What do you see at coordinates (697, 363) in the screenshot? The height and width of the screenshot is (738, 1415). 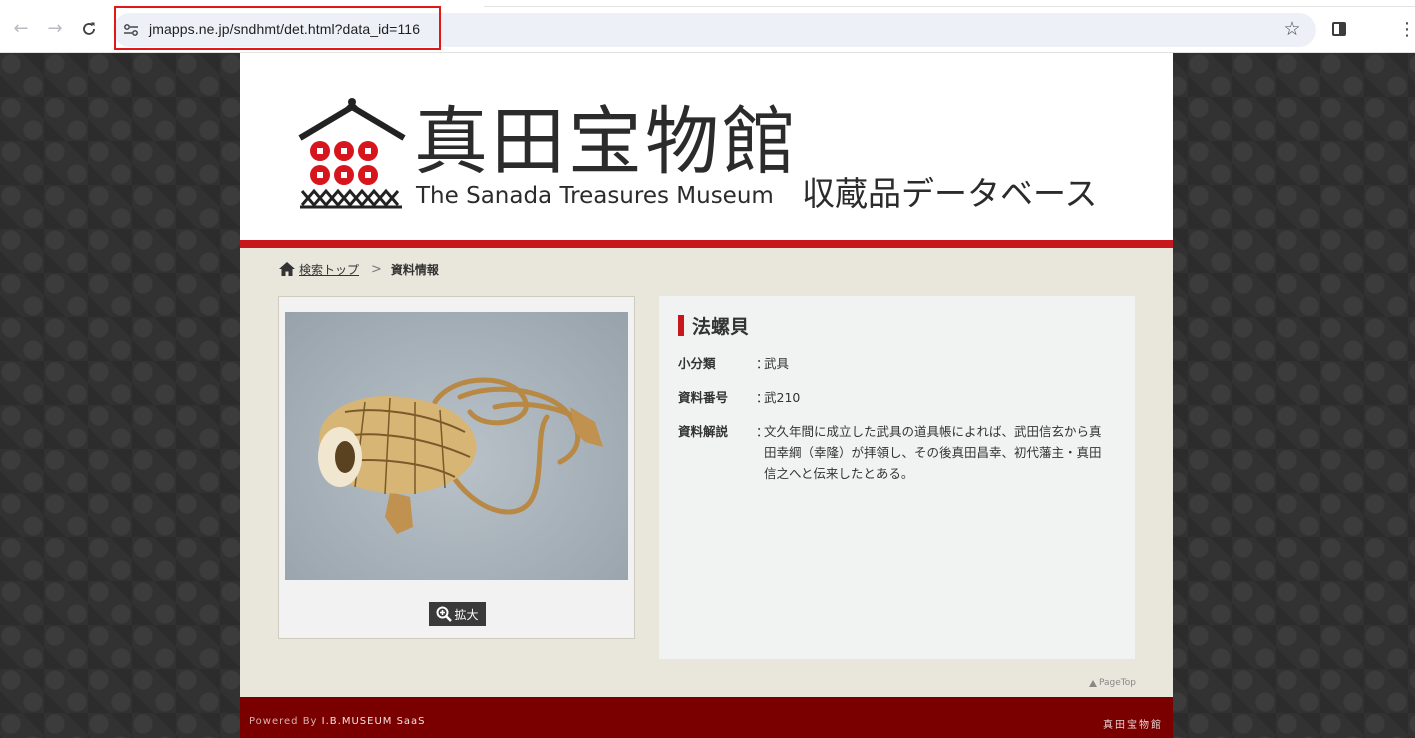 I see `field-label: 小分類` at bounding box center [697, 363].